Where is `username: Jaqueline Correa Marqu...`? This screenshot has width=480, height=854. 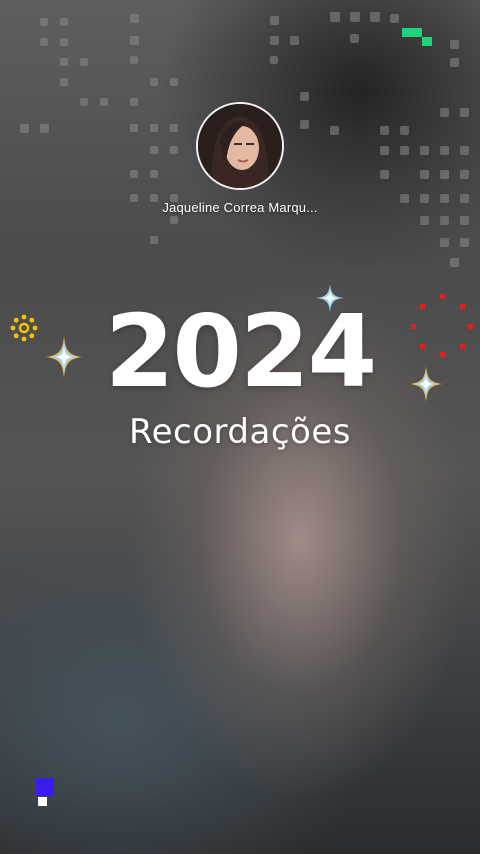 username: Jaqueline Correa Marqu... is located at coordinates (240, 207).